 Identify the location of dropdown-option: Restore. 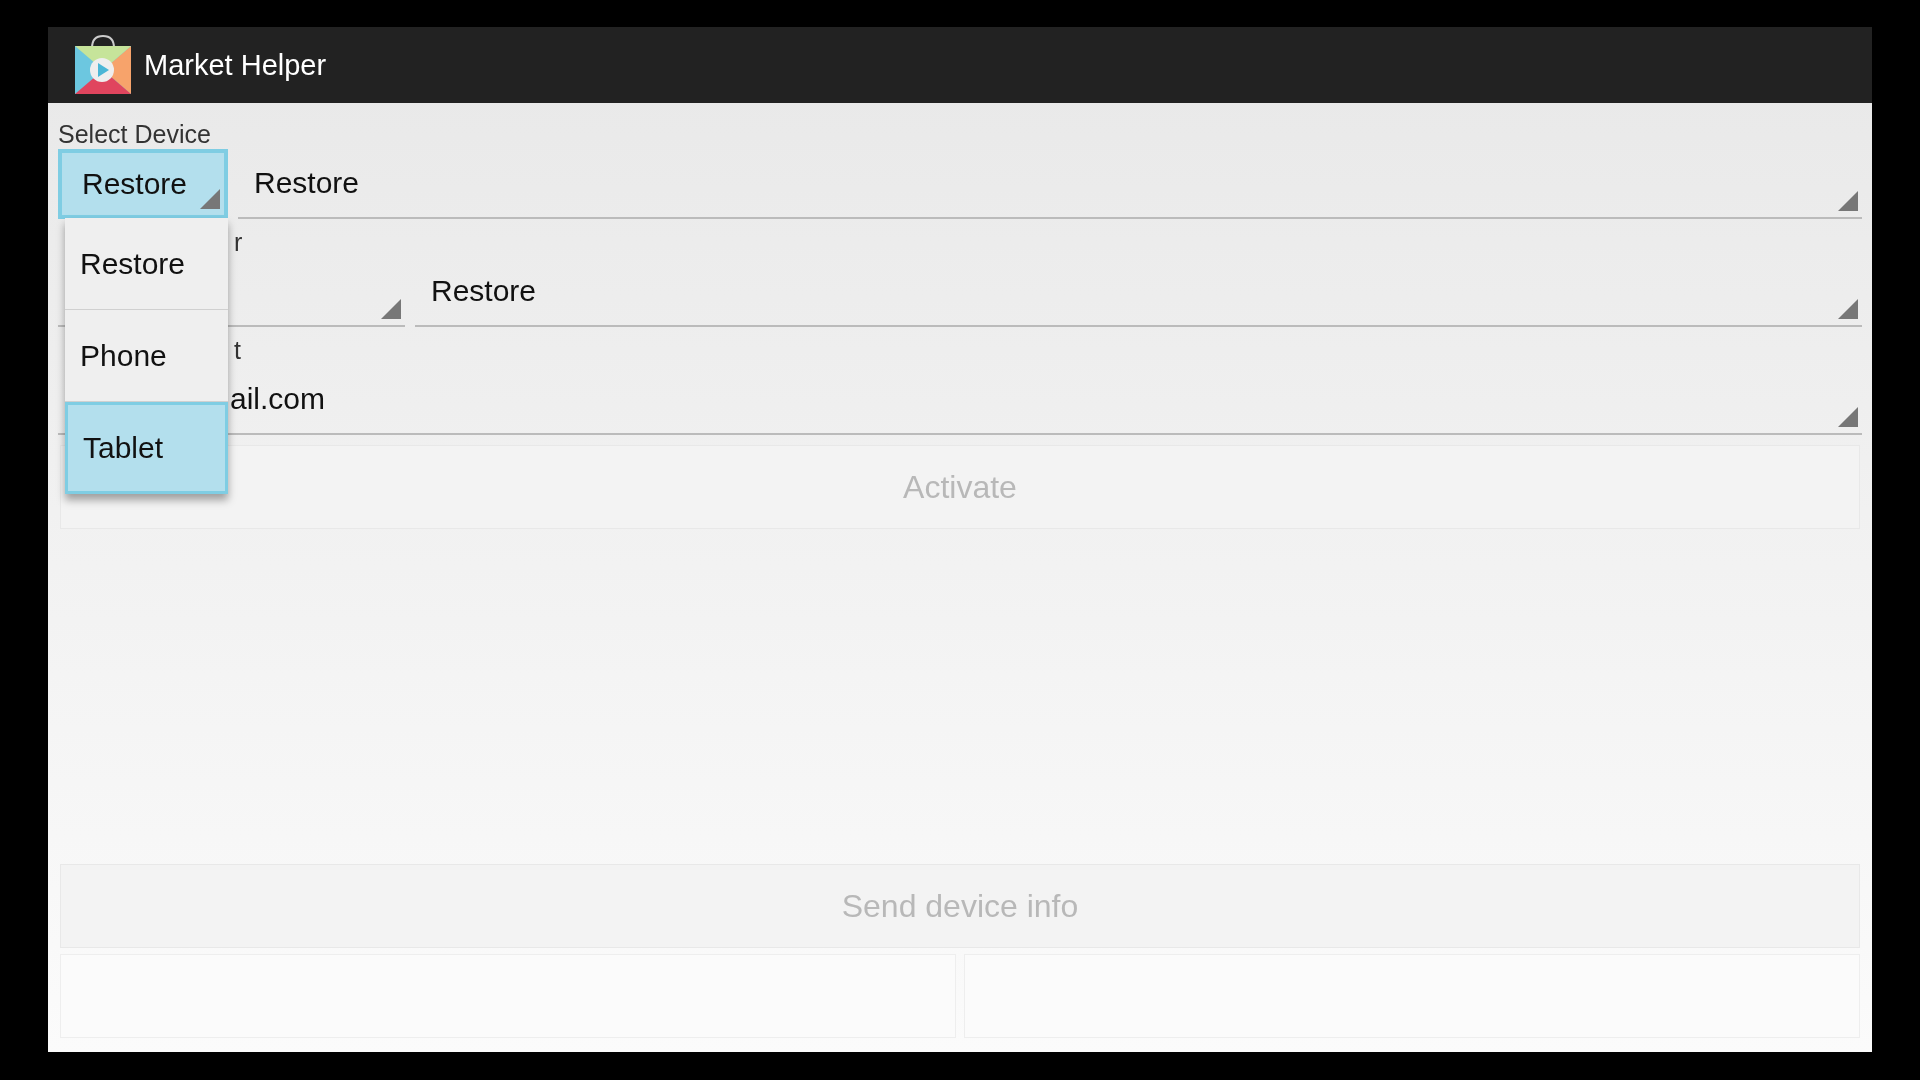
(146, 264).